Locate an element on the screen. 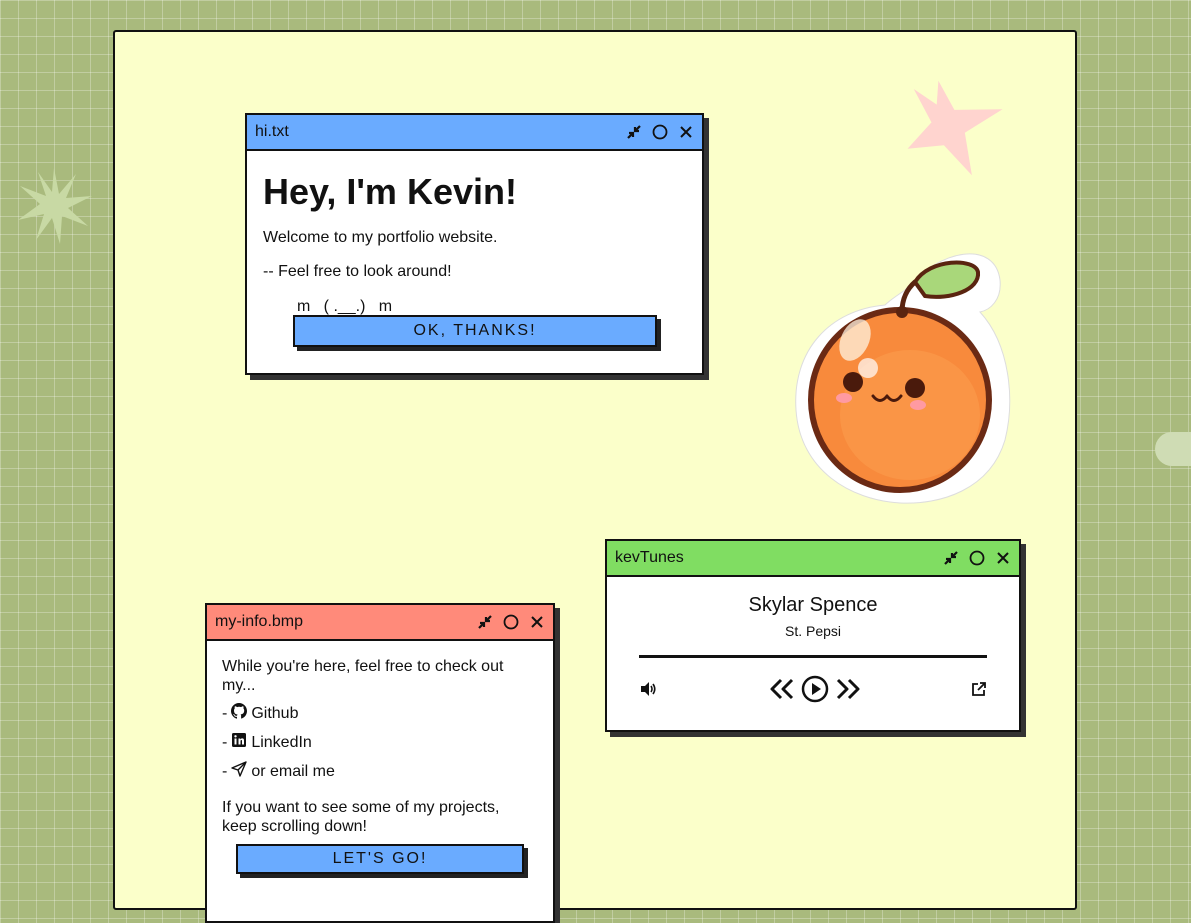  hi-titlebar: hi.txt is located at coordinates (474, 133).